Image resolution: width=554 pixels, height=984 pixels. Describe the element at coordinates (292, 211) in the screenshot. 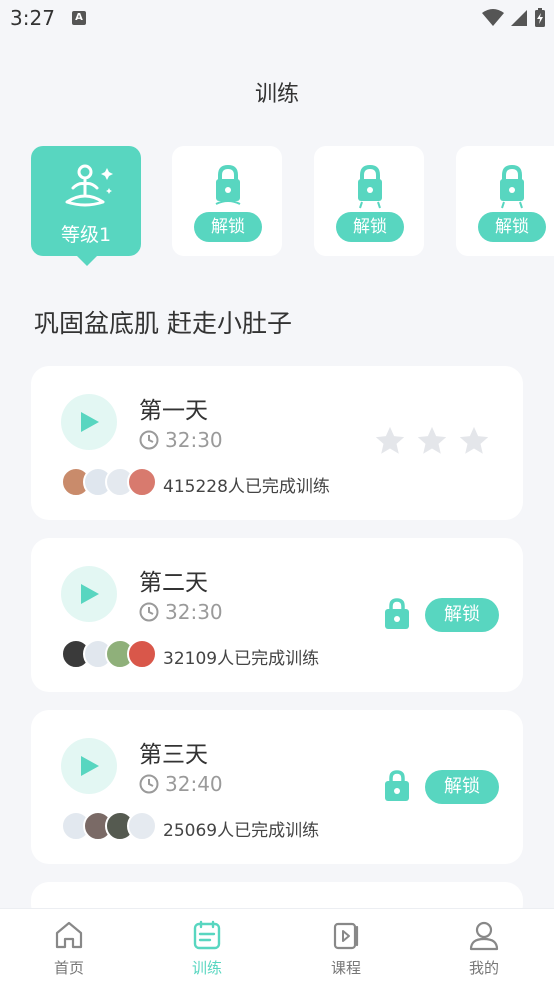

I see `level-selector: 等级1 解锁 解锁 解锁` at that location.